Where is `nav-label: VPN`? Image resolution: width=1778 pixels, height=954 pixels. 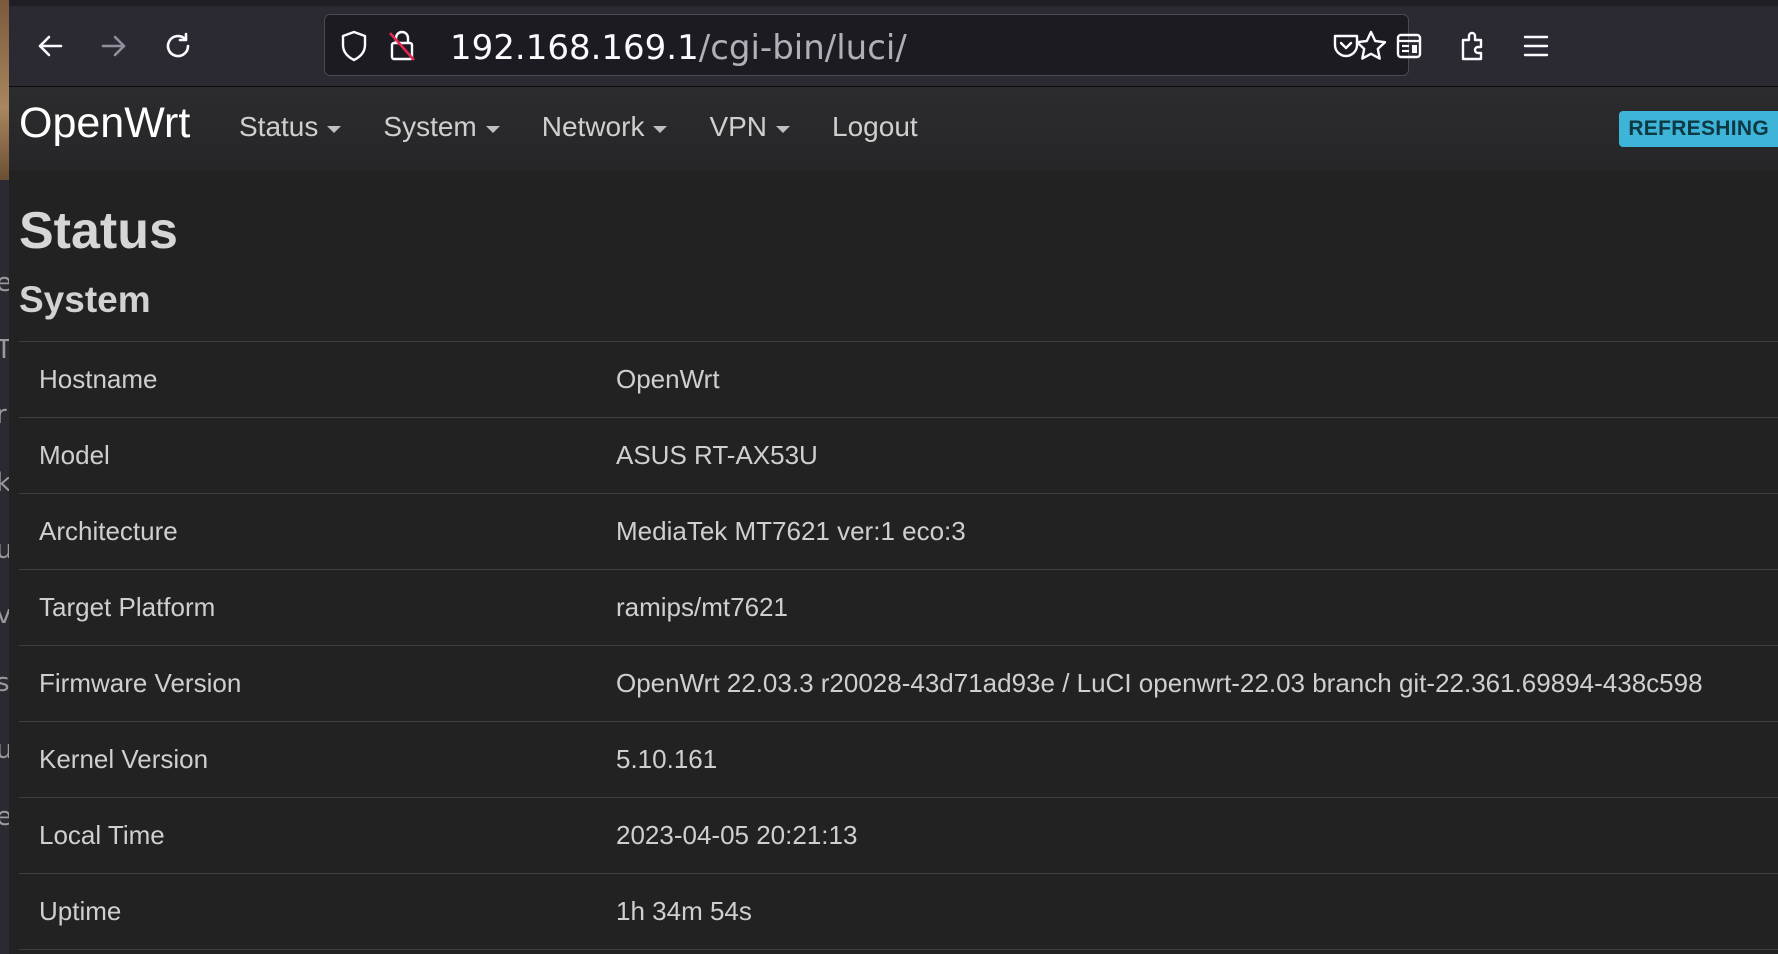 nav-label: VPN is located at coordinates (738, 126).